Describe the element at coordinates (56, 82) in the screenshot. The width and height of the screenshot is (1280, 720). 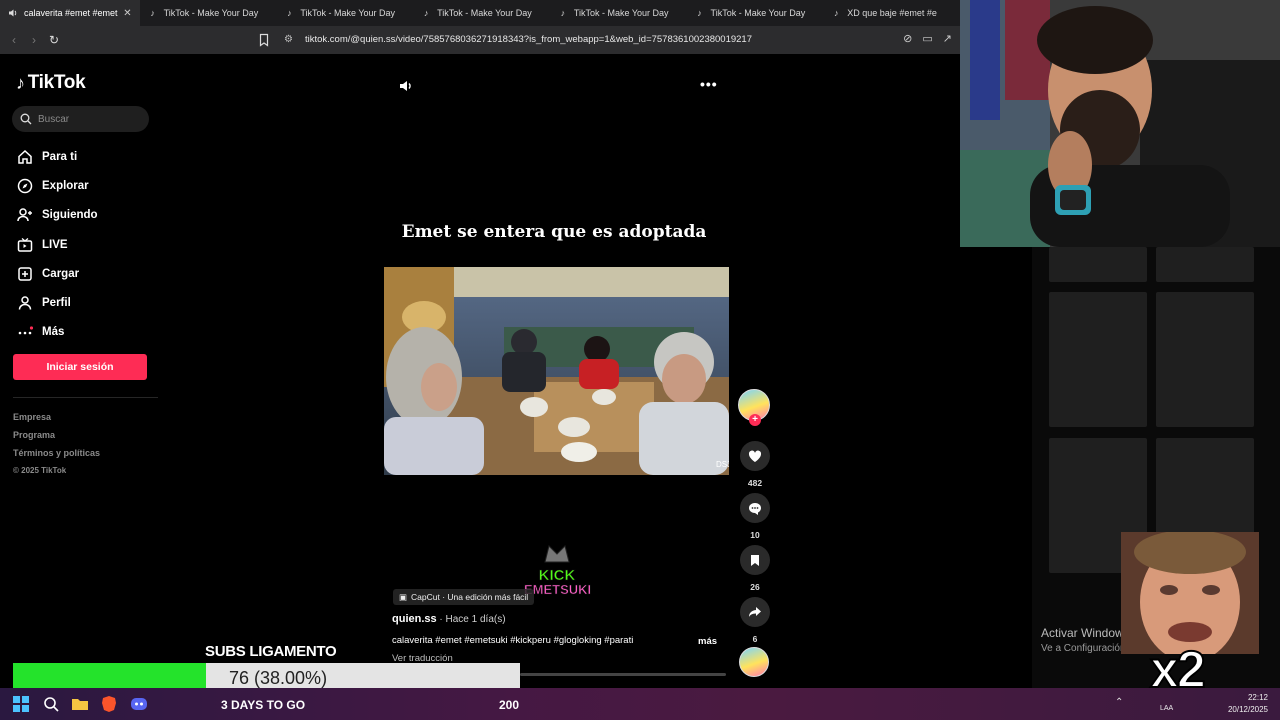
I see `logo-text: TikTok` at that location.